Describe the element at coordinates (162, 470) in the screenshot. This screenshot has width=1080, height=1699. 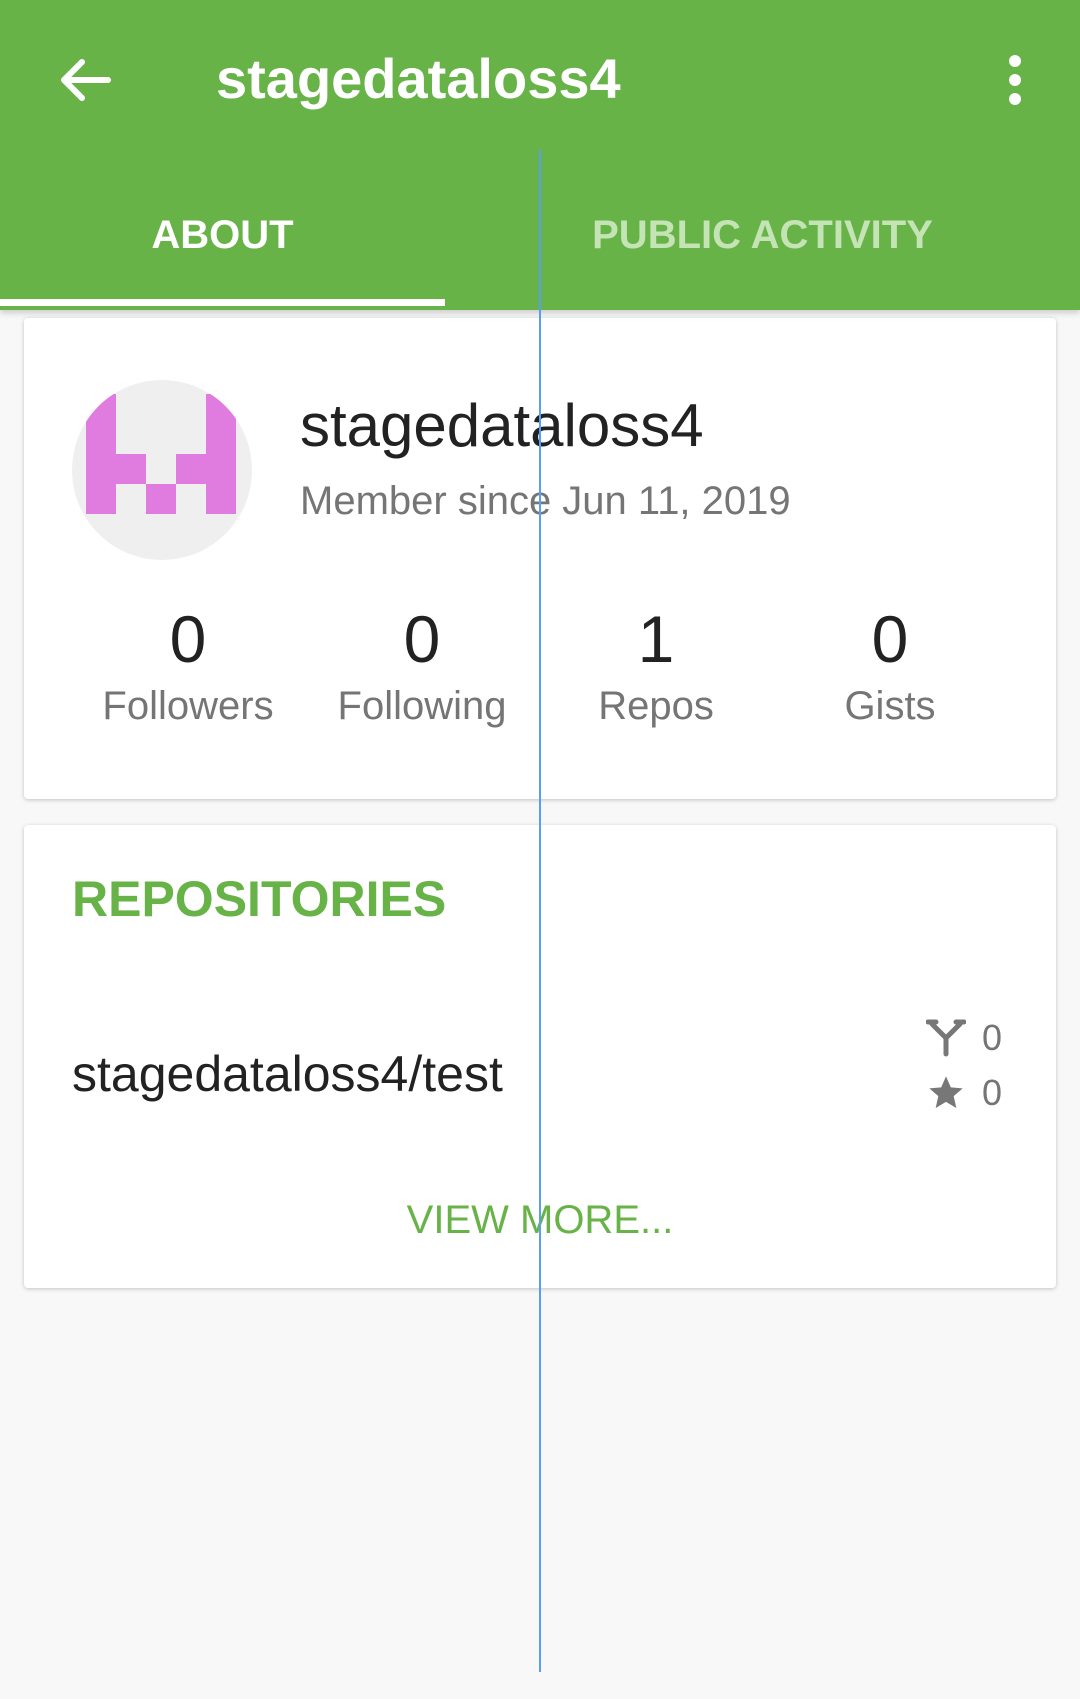
I see `avatar` at that location.